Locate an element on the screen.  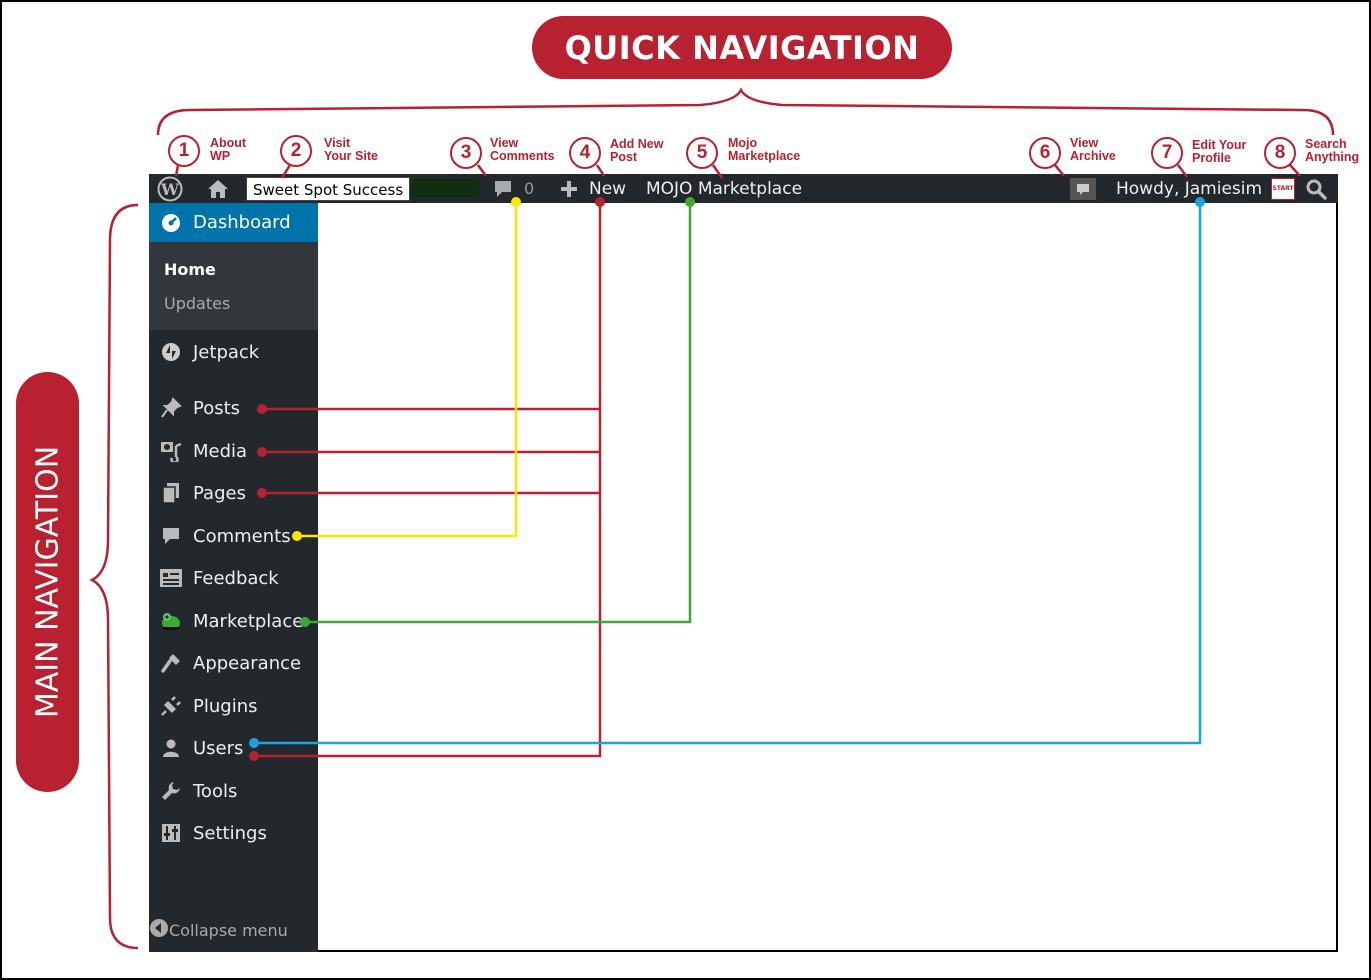
menu-tools-label: Tools is located at coordinates (215, 791).